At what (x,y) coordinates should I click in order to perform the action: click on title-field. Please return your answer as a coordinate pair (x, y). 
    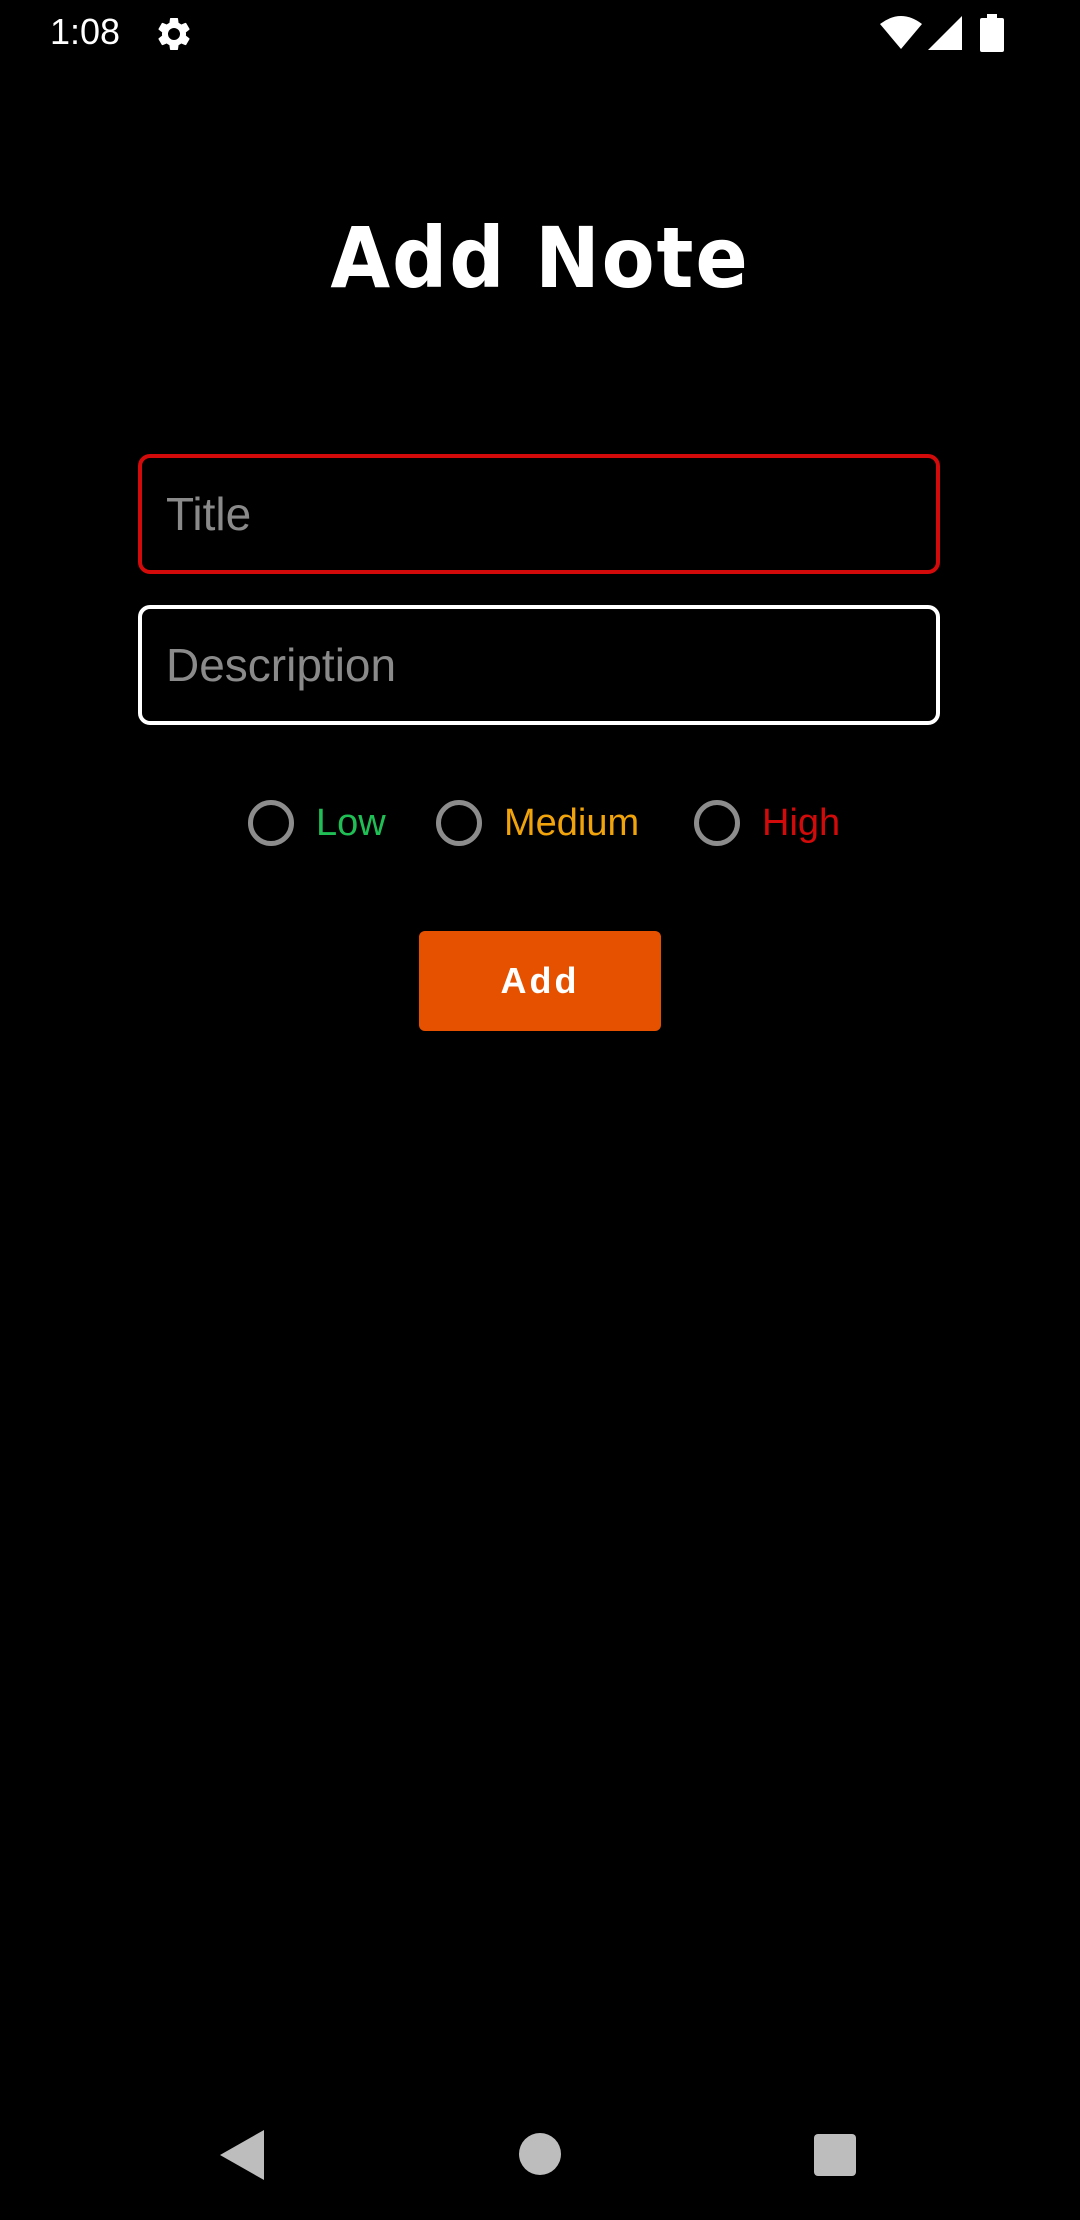
    Looking at the image, I should click on (539, 514).